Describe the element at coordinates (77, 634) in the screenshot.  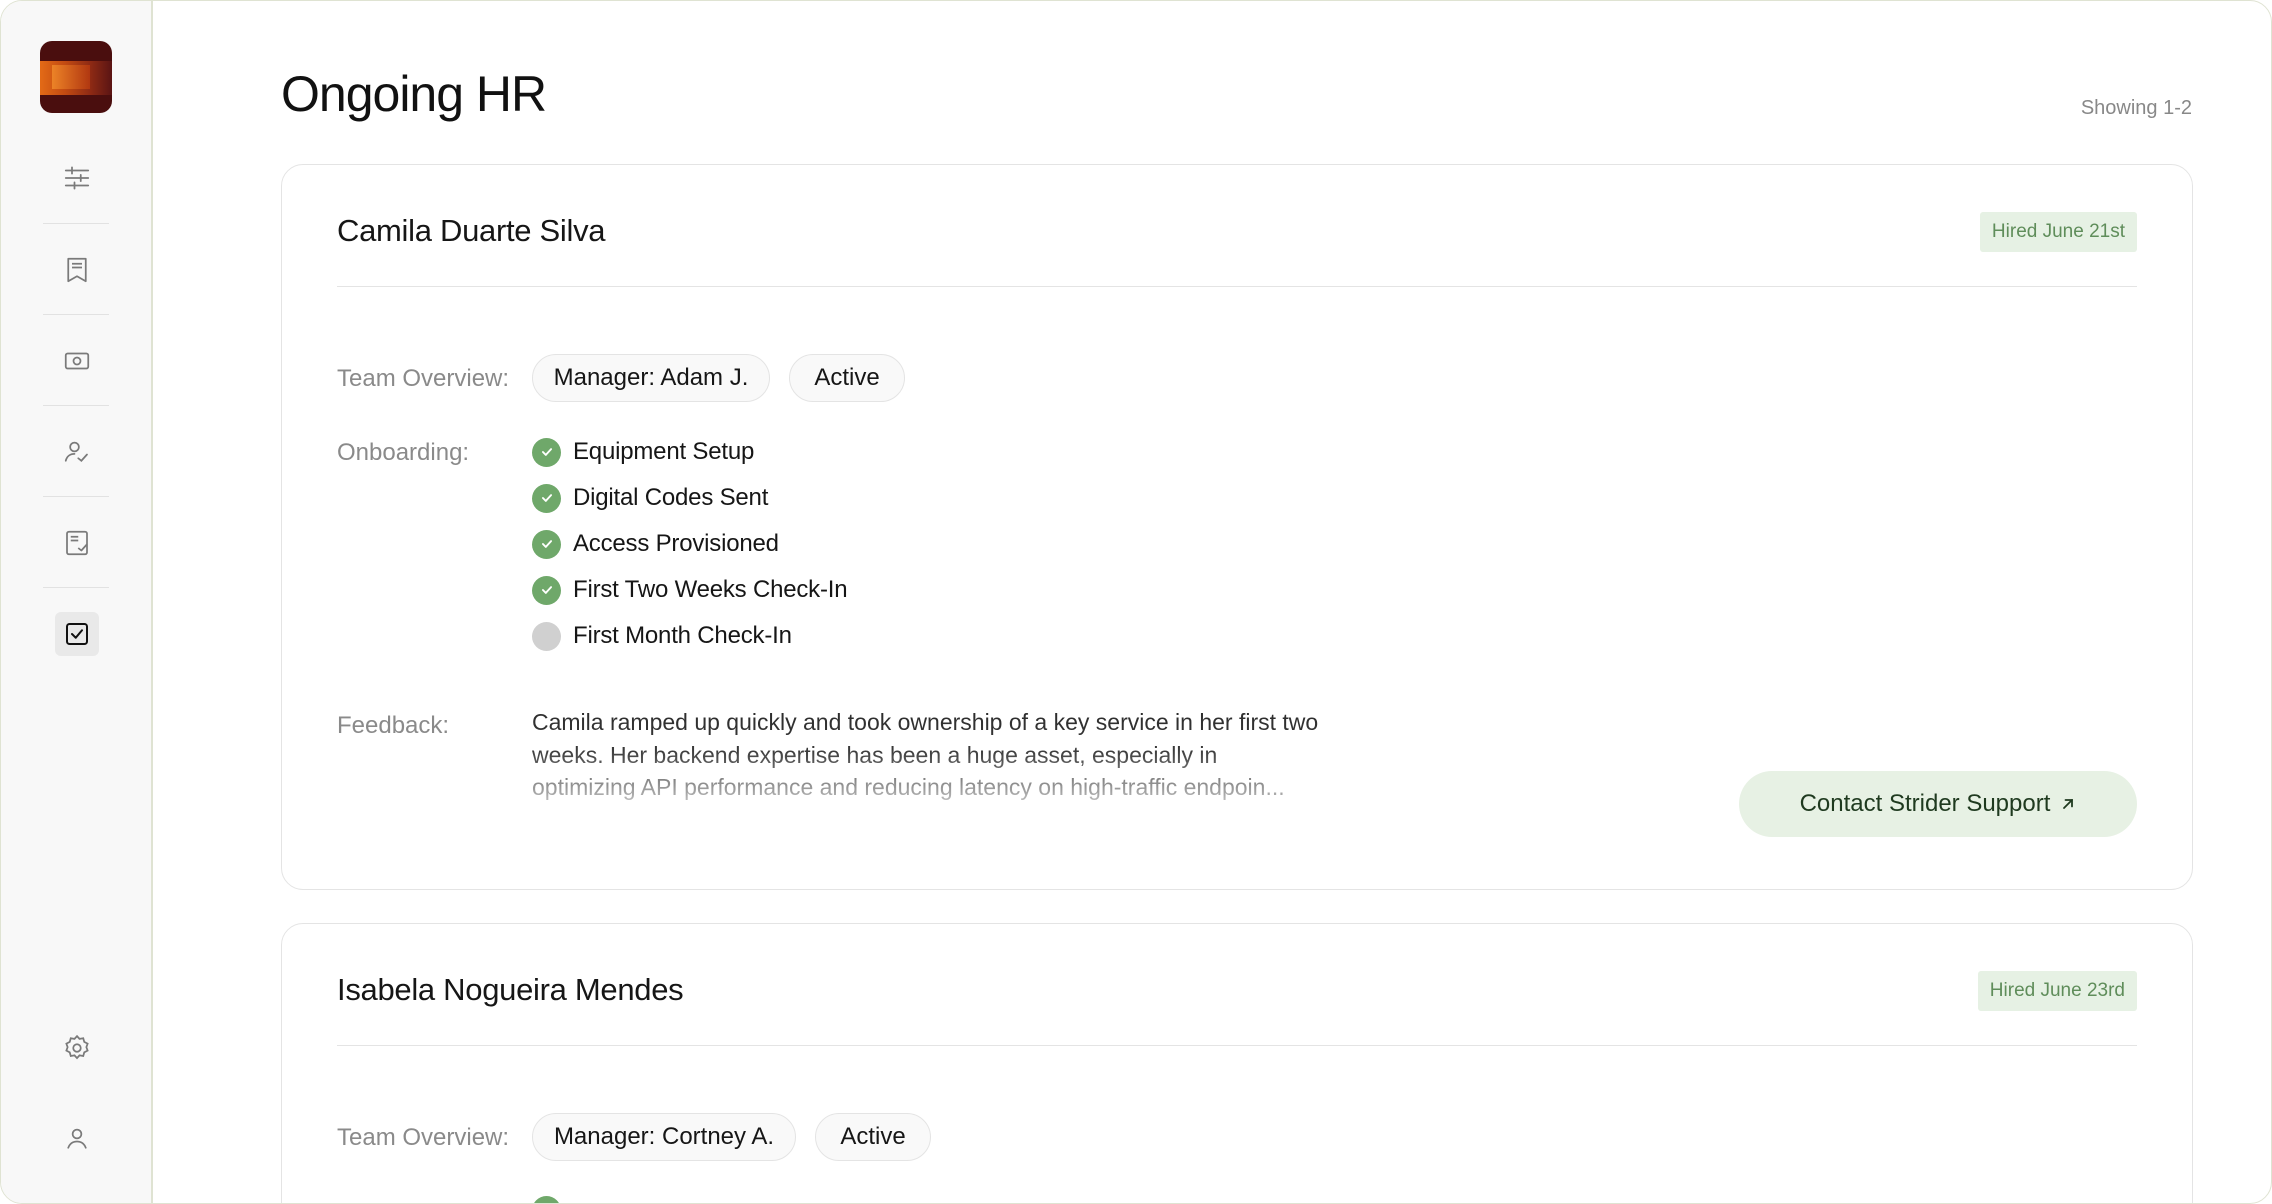
I see `checkbox-icon` at that location.